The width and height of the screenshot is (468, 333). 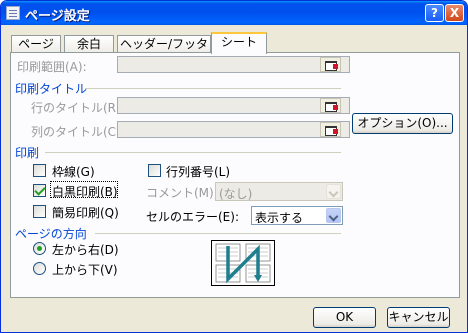 What do you see at coordinates (239, 43) in the screenshot?
I see `tab-sheet: シート` at bounding box center [239, 43].